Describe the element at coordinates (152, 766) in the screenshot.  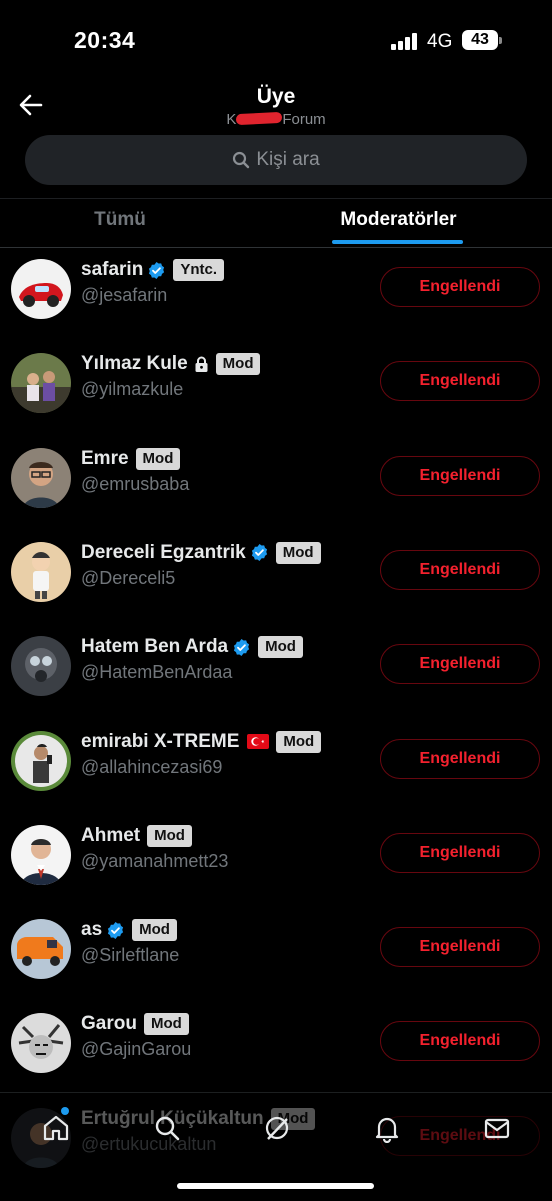
I see `member-handle: @allahincezasi69` at that location.